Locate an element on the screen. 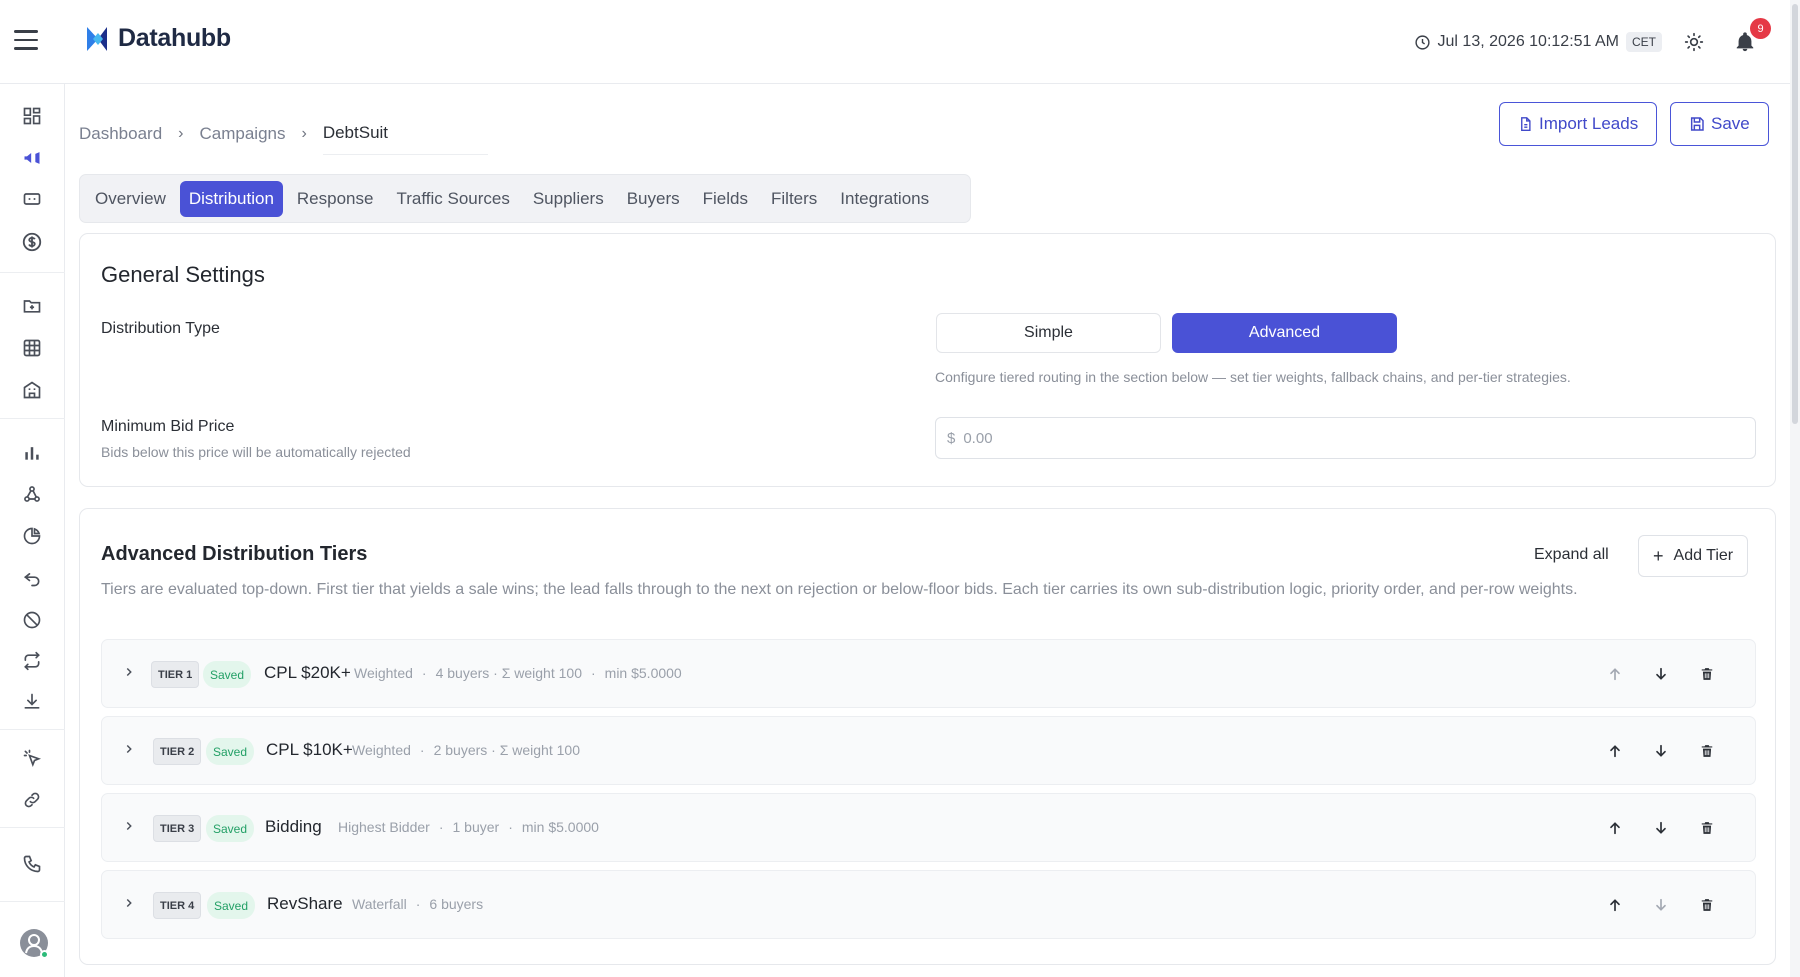 The height and width of the screenshot is (977, 1800). table-icon is located at coordinates (32, 348).